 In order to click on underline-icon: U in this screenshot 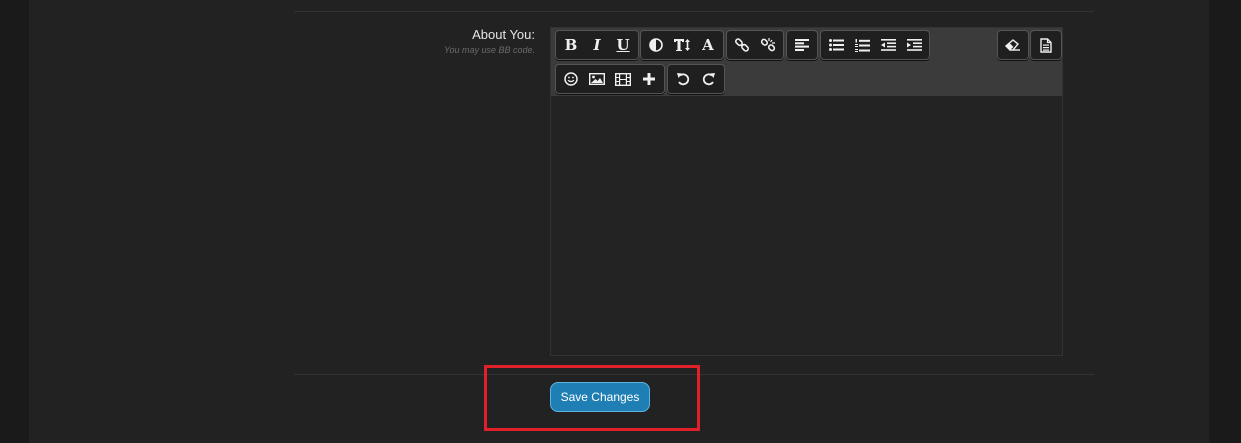, I will do `click(623, 45)`.